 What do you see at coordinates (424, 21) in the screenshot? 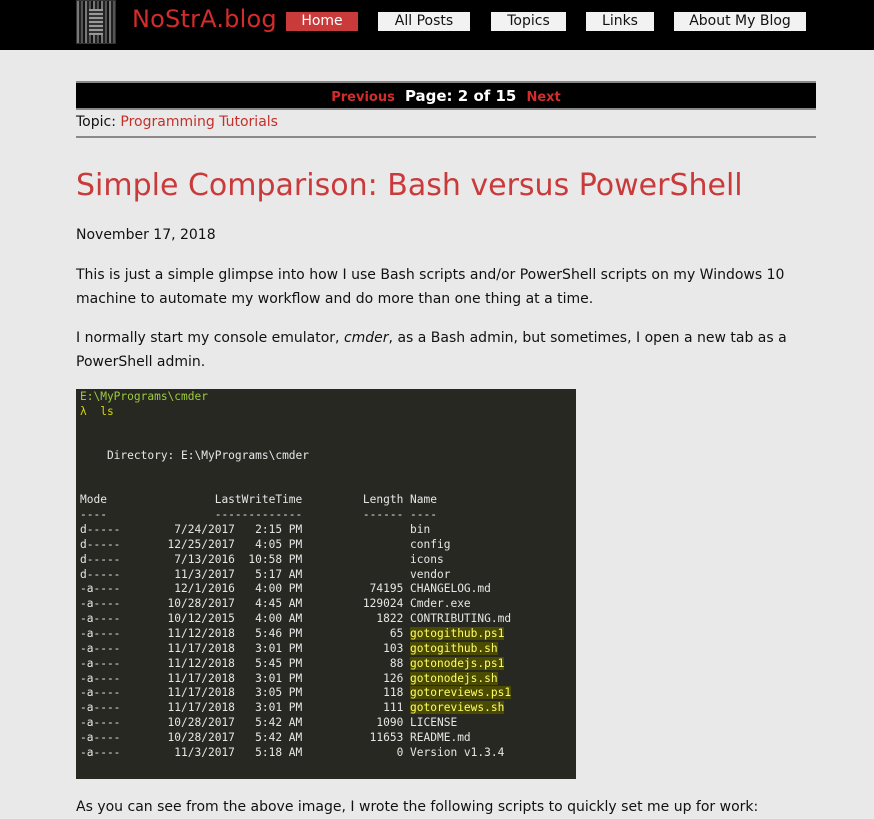
I see `nav-all-posts: All Posts` at bounding box center [424, 21].